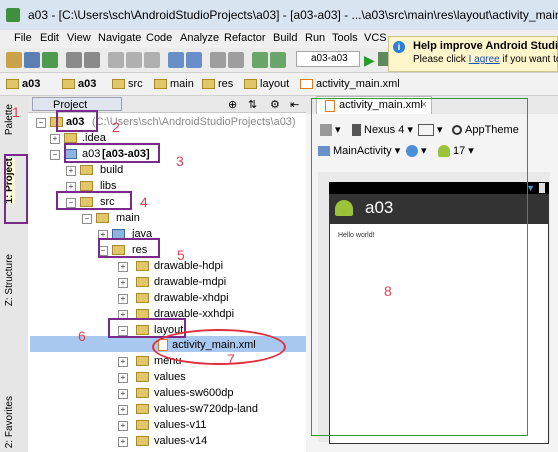  What do you see at coordinates (176, 60) in the screenshot?
I see `find-icon` at bounding box center [176, 60].